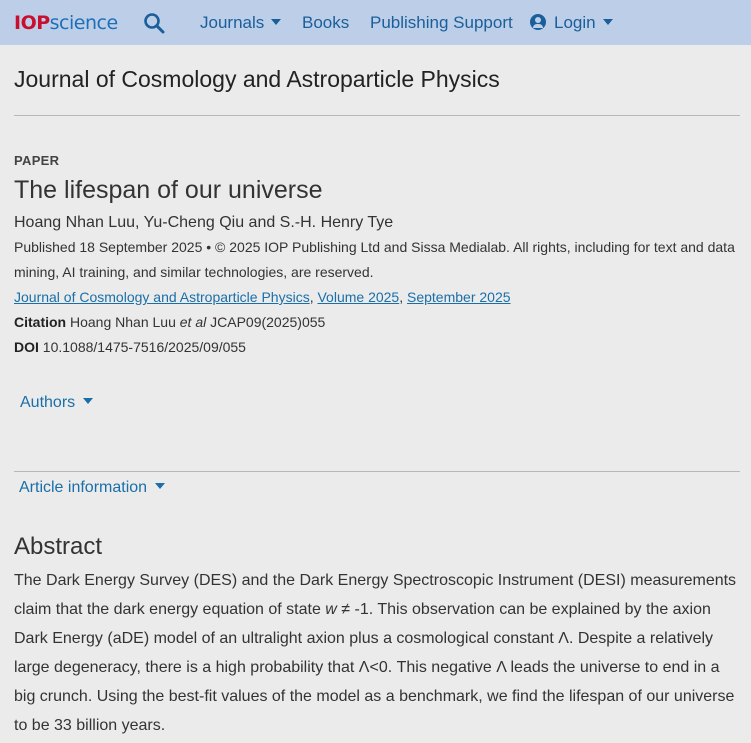  What do you see at coordinates (123, 322) in the screenshot?
I see `citation-authors: Hoang Nhan Luu` at bounding box center [123, 322].